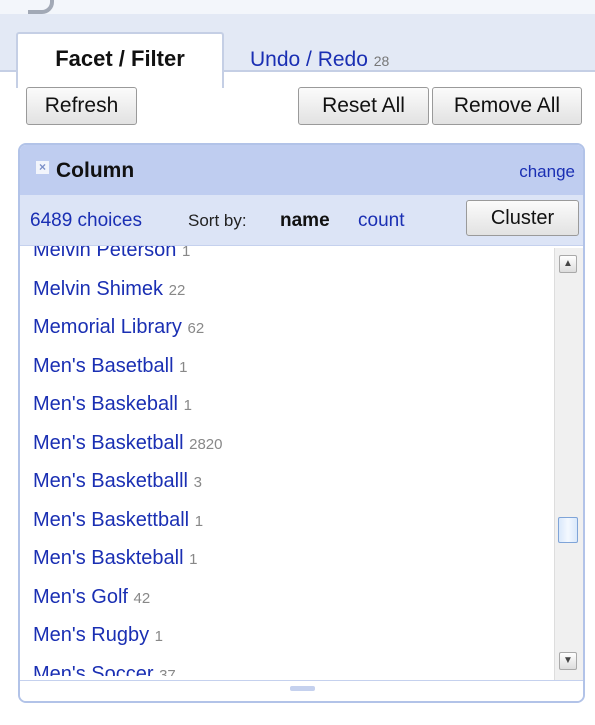 This screenshot has height=725, width=595. Describe the element at coordinates (381, 61) in the screenshot. I see `undo-redo-count: 28` at that location.